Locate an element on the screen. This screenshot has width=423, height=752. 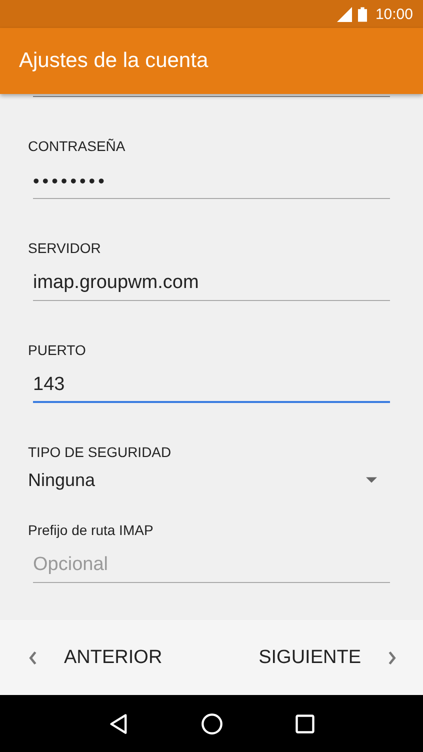
input-field: imap.groupwm.com is located at coordinates (211, 283).